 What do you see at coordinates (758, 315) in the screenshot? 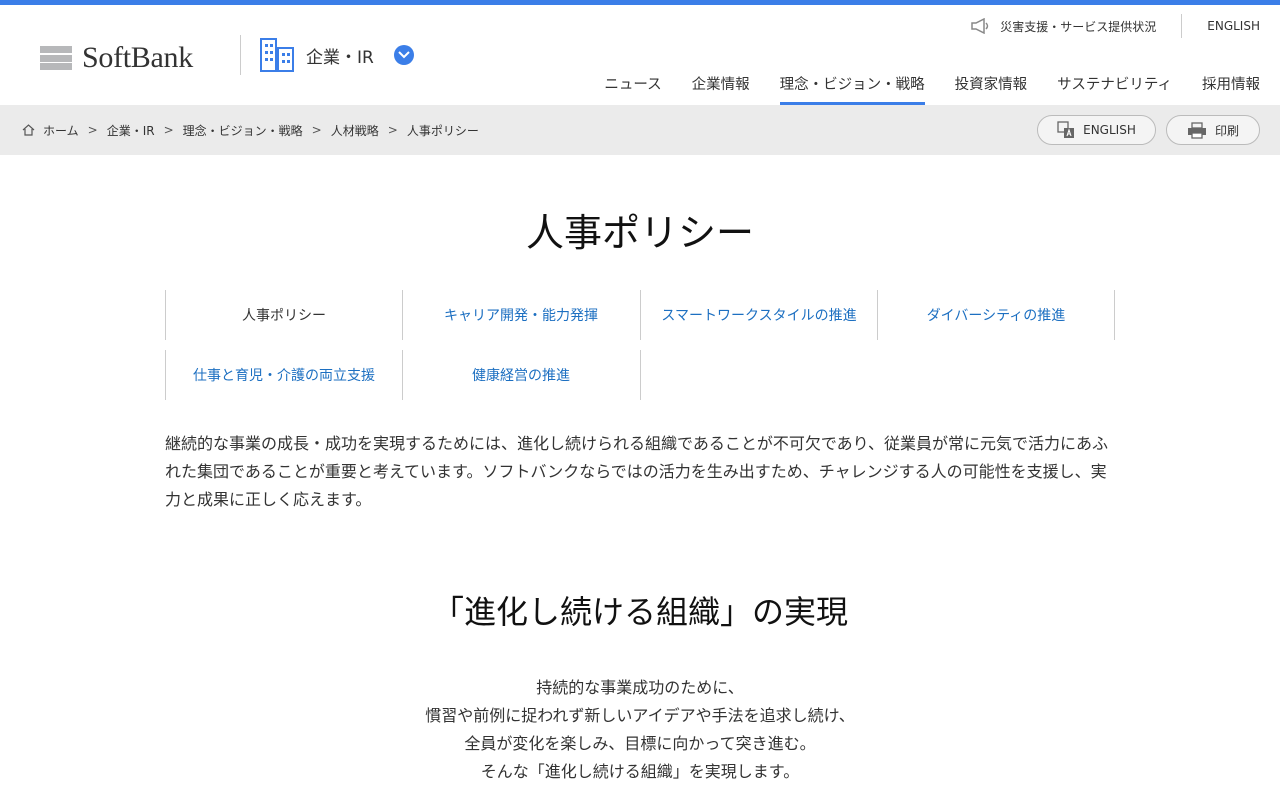
I see `tab-smart-workstyle: スマートワークスタイルの推進` at bounding box center [758, 315].